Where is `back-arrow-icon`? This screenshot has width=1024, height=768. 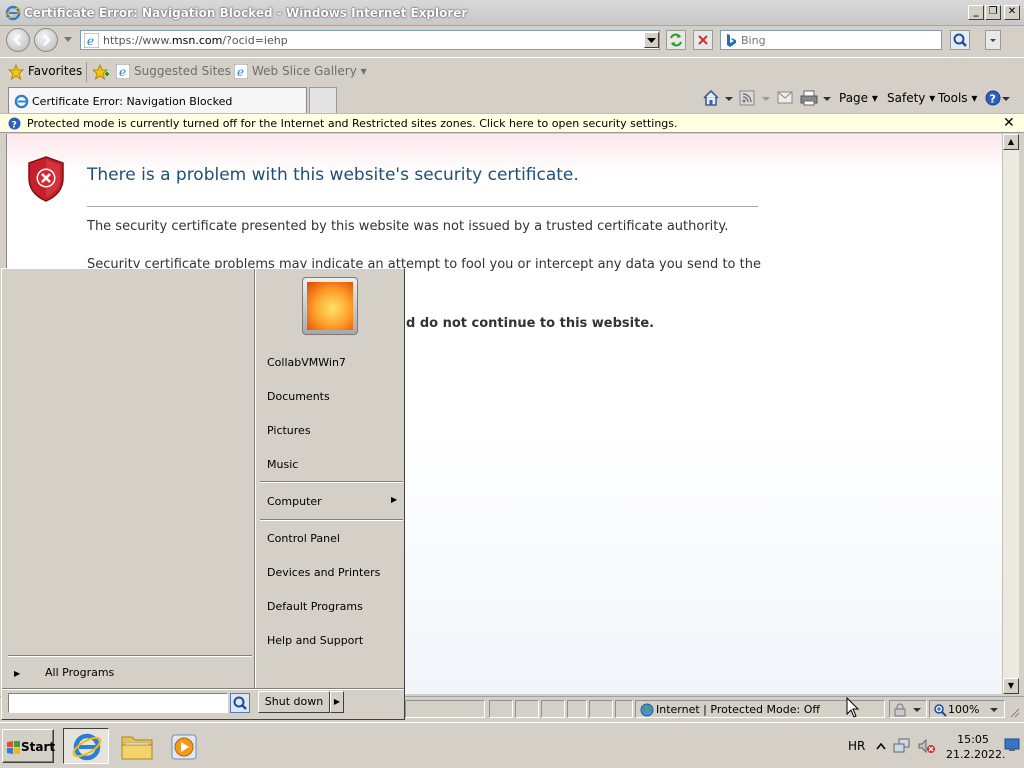 back-arrow-icon is located at coordinates (17, 40).